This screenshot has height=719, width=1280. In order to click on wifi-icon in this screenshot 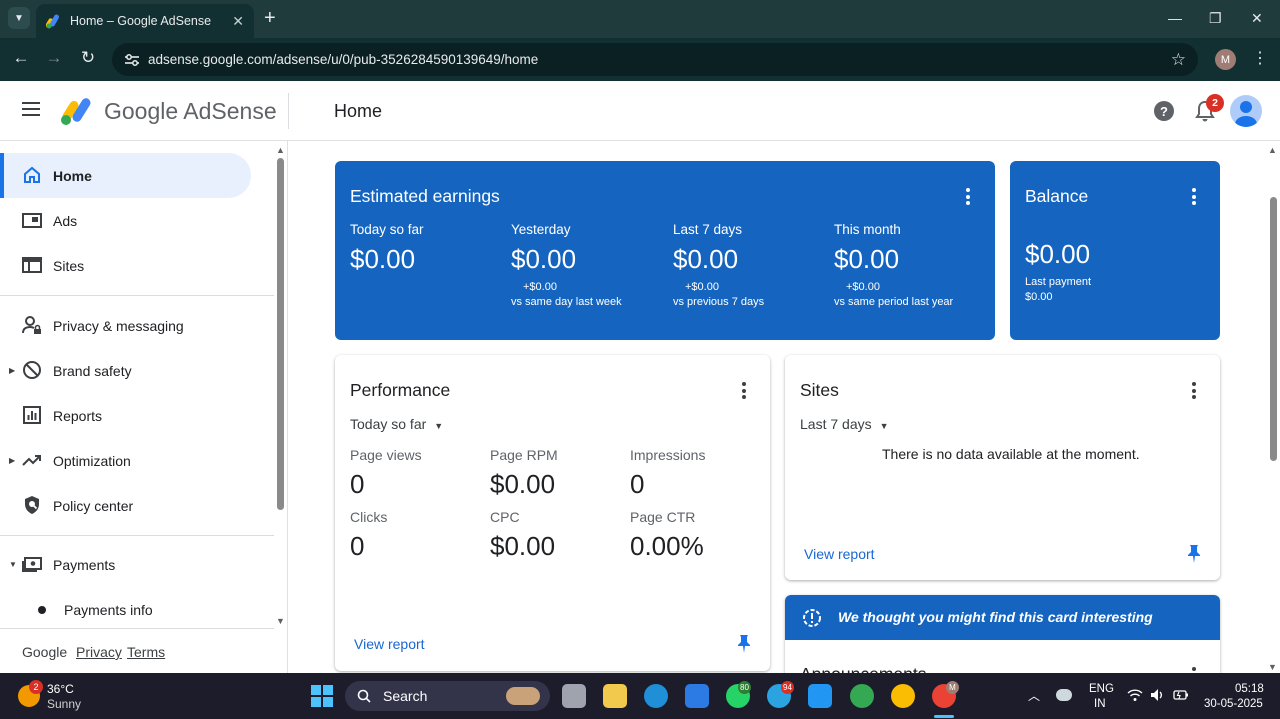, I will do `click(1135, 695)`.